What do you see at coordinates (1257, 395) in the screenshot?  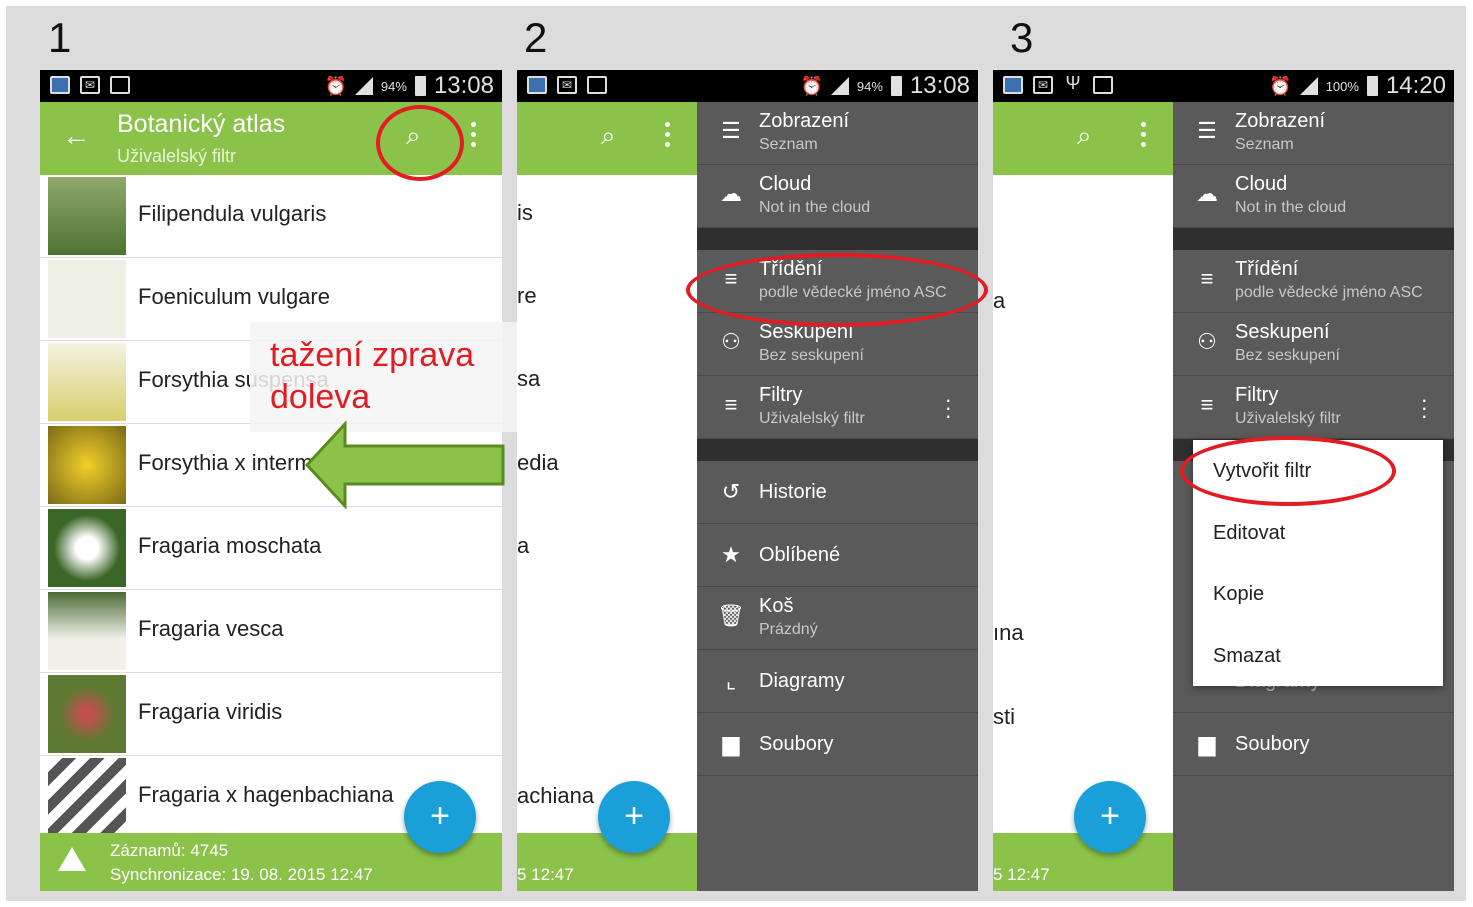 I see `drawer-item-label: Filtry` at bounding box center [1257, 395].